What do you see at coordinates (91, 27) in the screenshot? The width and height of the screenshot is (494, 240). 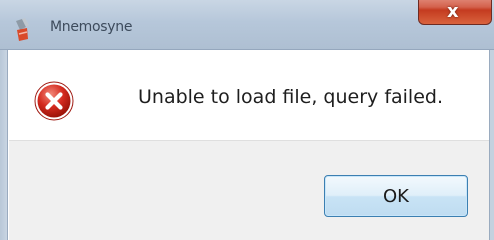 I see `window-title: Mnemosyne` at bounding box center [91, 27].